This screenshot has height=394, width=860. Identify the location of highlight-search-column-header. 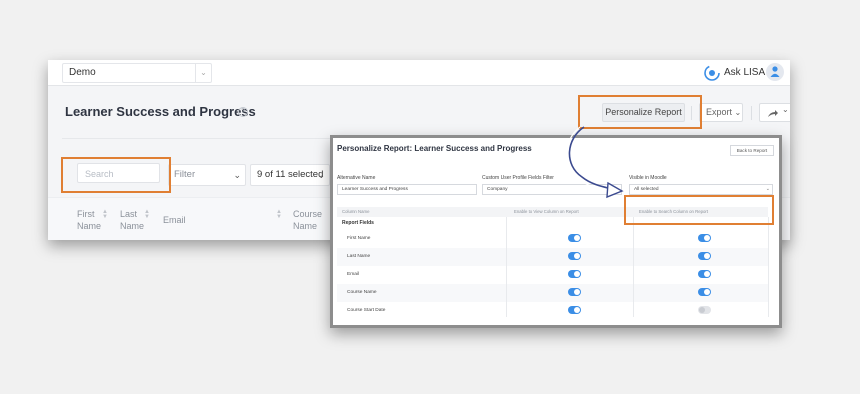
(699, 210).